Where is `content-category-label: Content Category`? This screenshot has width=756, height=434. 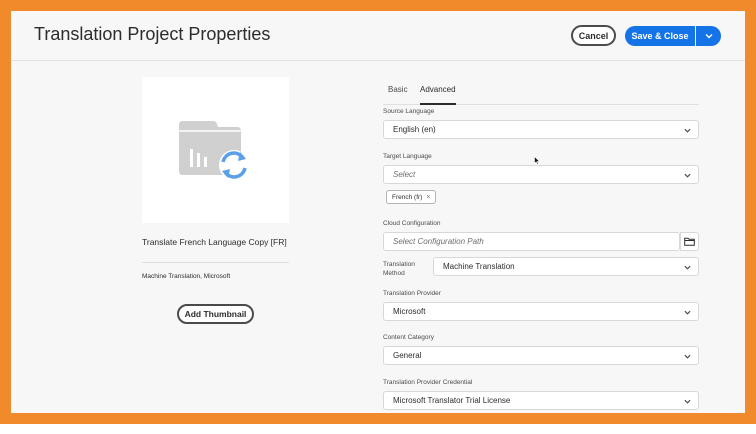 content-category-label: Content Category is located at coordinates (408, 337).